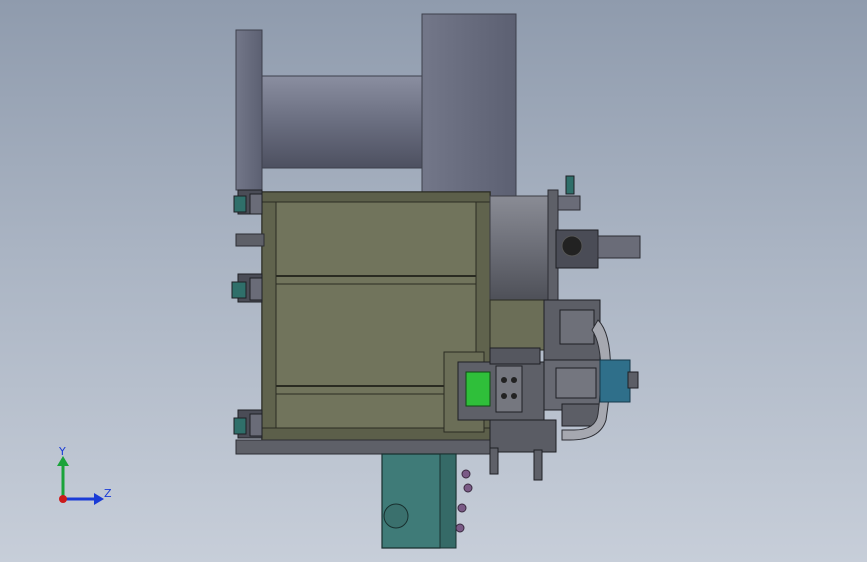 The height and width of the screenshot is (562, 867). What do you see at coordinates (250, 240) in the screenshot?
I see `side-stub` at bounding box center [250, 240].